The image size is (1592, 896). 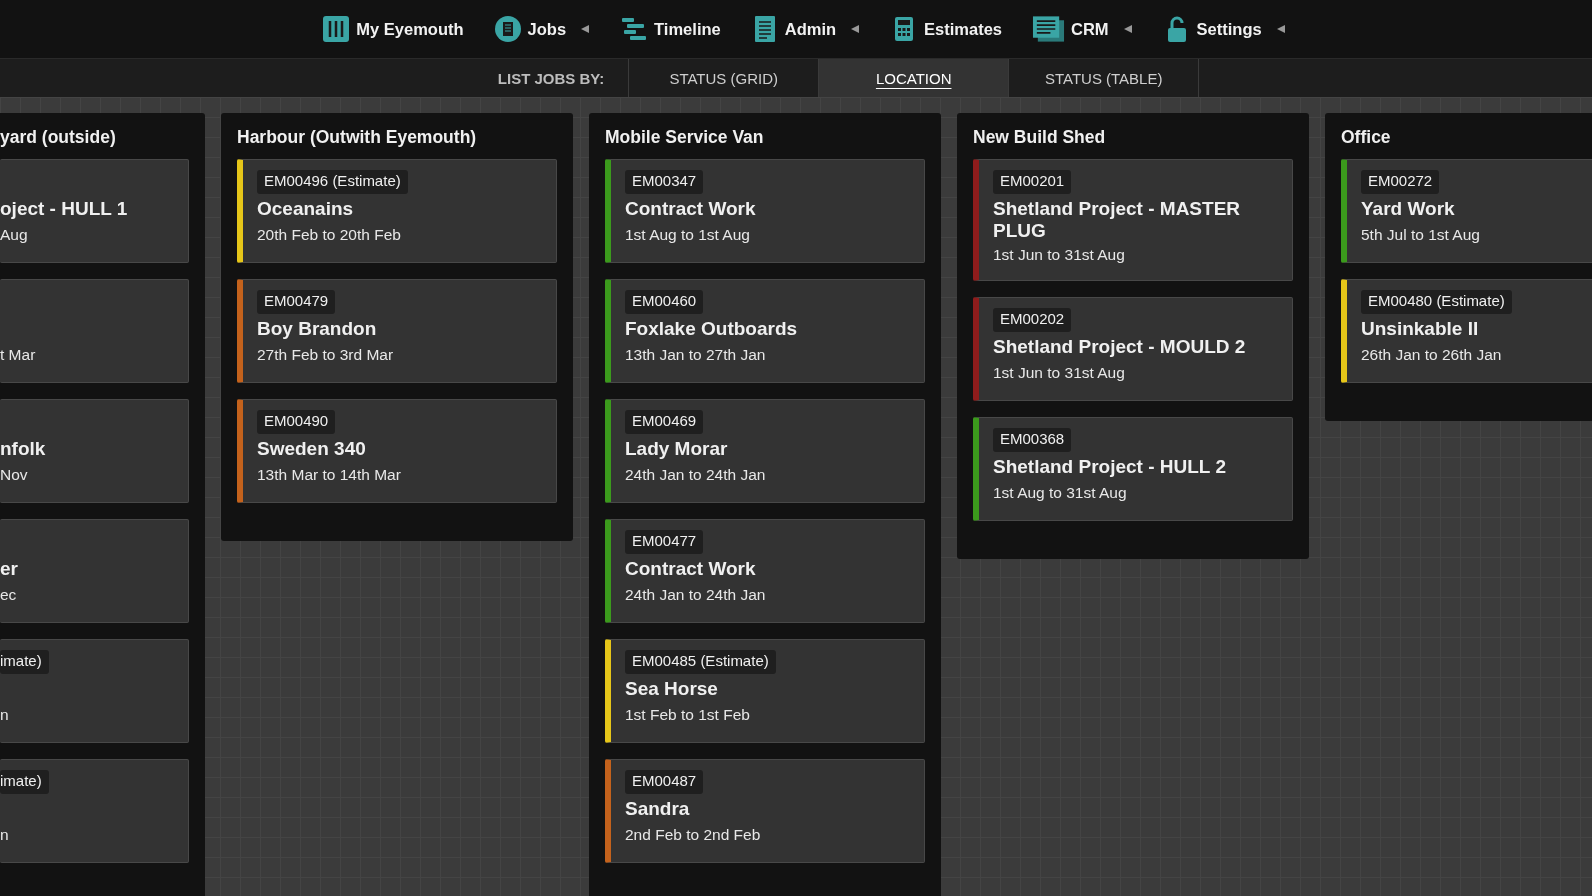 What do you see at coordinates (664, 302) in the screenshot?
I see `job-number: EM00460` at bounding box center [664, 302].